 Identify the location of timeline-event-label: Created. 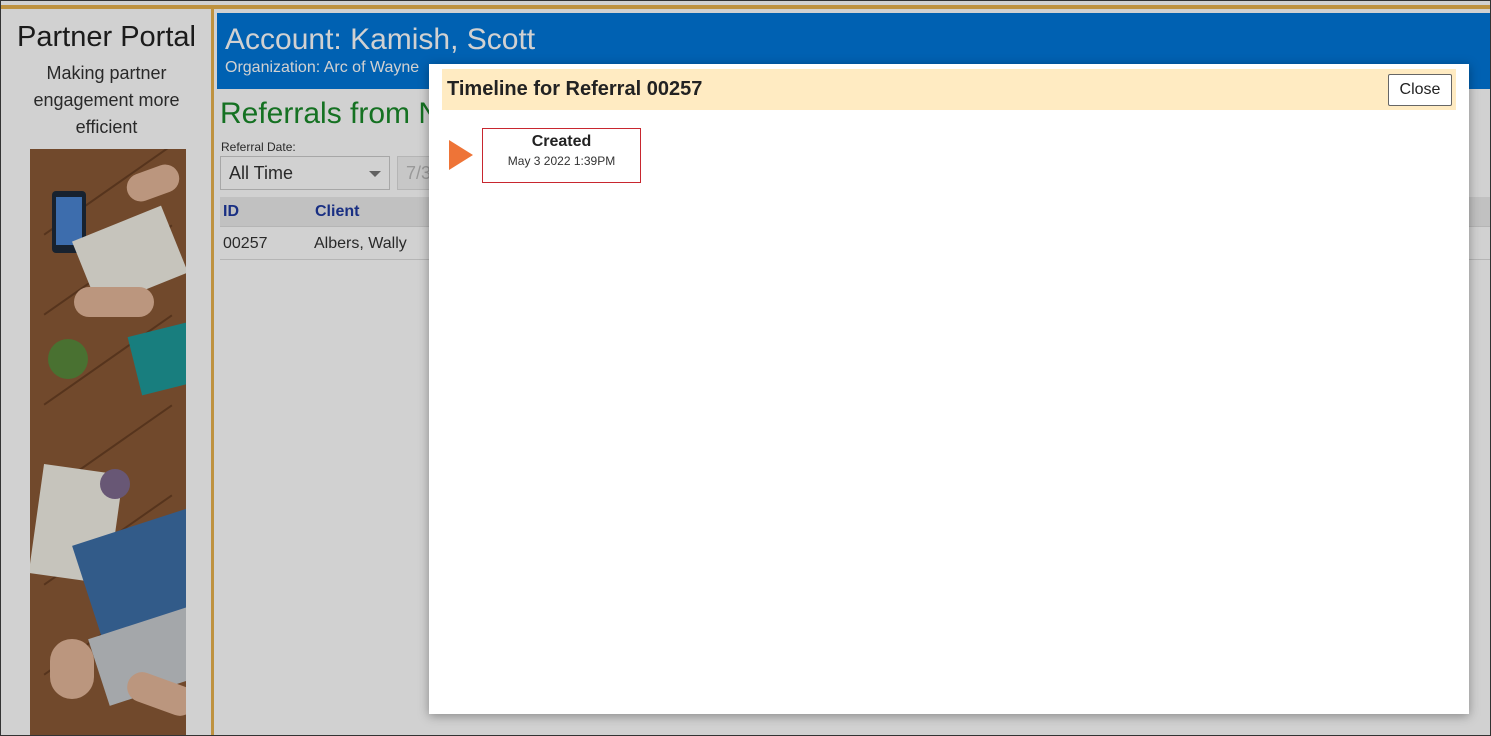
(561, 141).